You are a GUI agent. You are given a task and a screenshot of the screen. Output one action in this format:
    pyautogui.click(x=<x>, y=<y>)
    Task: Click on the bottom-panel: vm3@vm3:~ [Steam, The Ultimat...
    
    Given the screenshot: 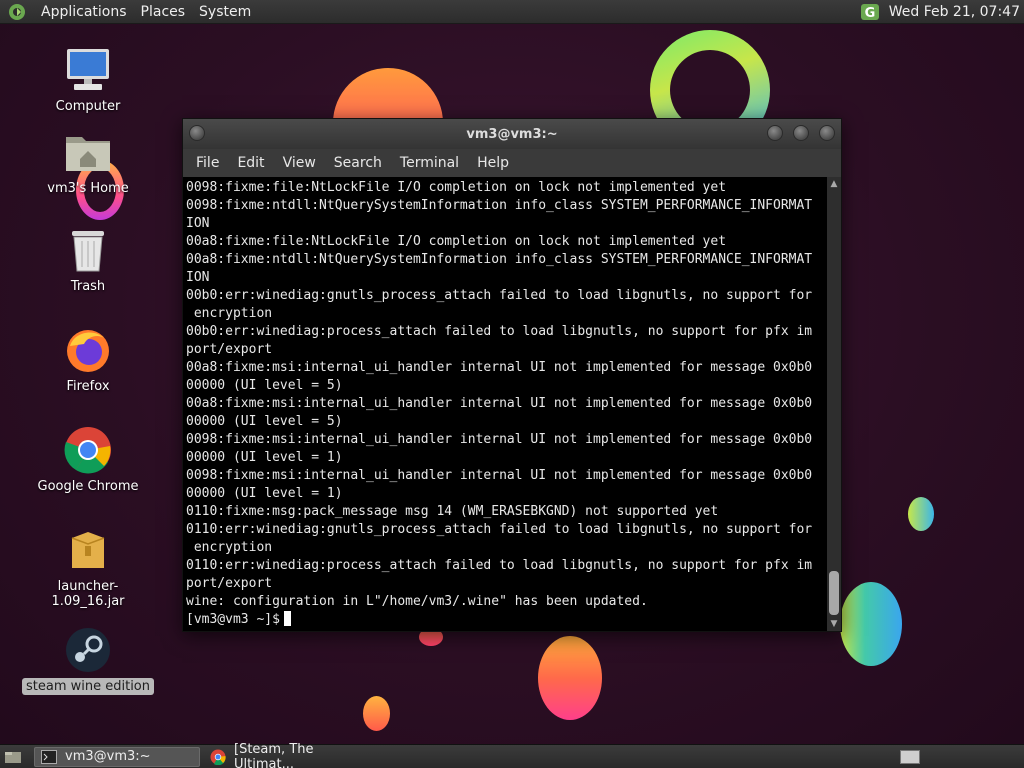 What is the action you would take?
    pyautogui.click(x=512, y=755)
    